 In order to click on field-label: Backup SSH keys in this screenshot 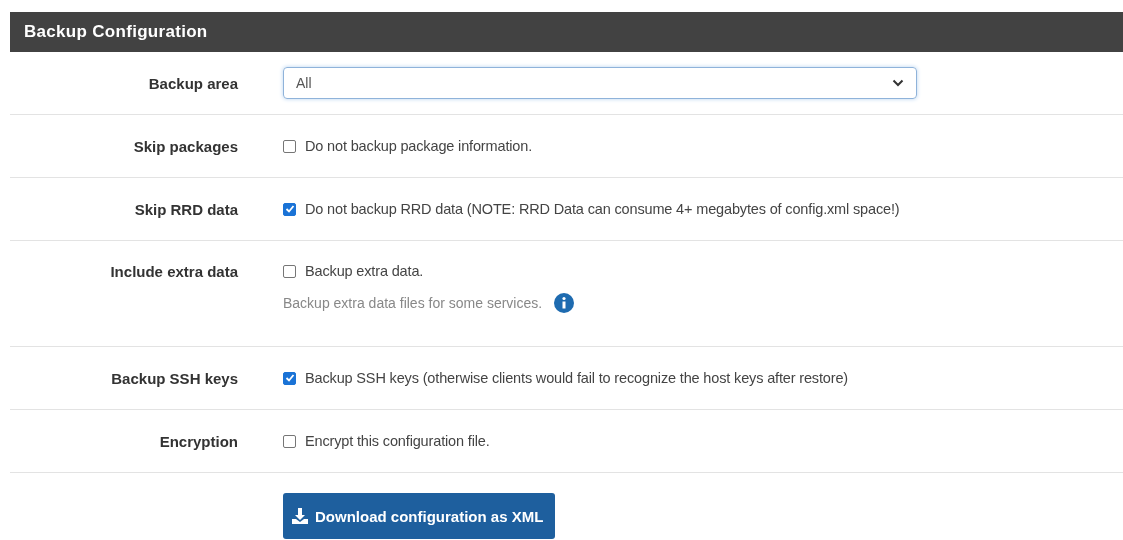, I will do `click(174, 378)`.